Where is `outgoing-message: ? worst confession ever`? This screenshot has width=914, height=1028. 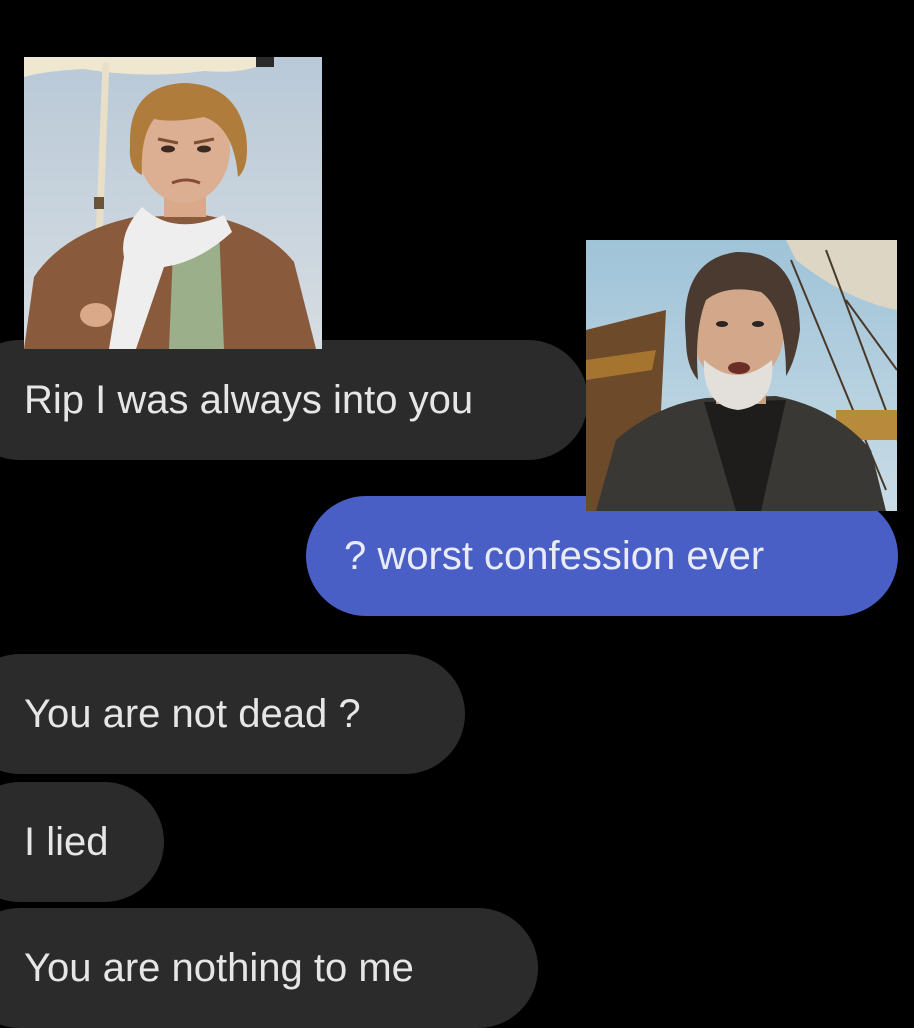 outgoing-message: ? worst confession ever is located at coordinates (602, 556).